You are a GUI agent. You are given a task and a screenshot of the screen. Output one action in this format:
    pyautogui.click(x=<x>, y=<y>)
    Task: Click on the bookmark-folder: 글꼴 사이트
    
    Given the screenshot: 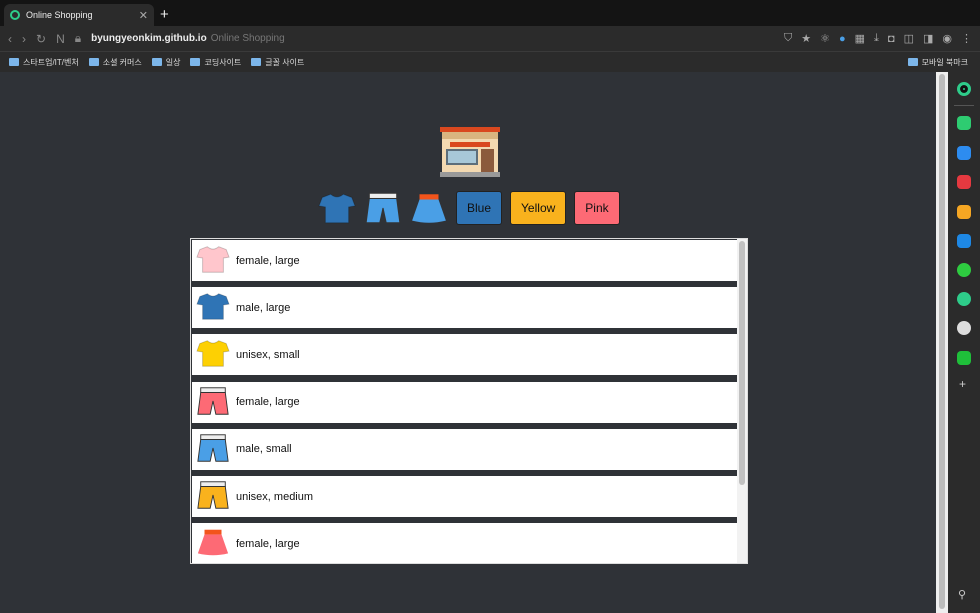 What is the action you would take?
    pyautogui.click(x=277, y=62)
    